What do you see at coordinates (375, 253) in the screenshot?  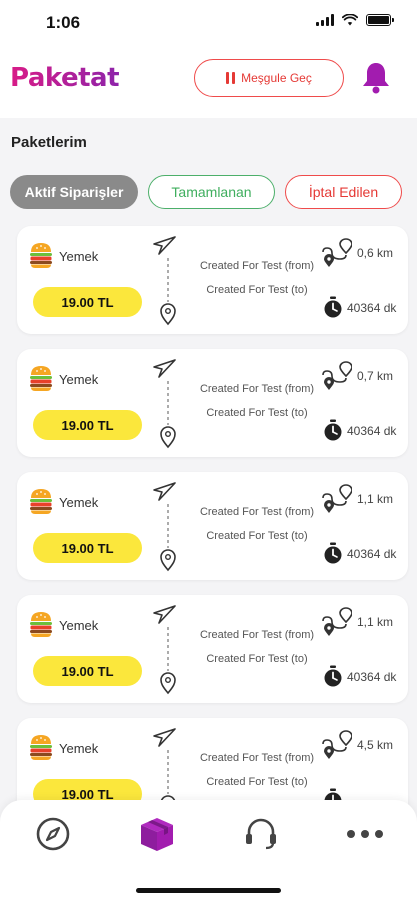 I see `order-distance: 0,6 km` at bounding box center [375, 253].